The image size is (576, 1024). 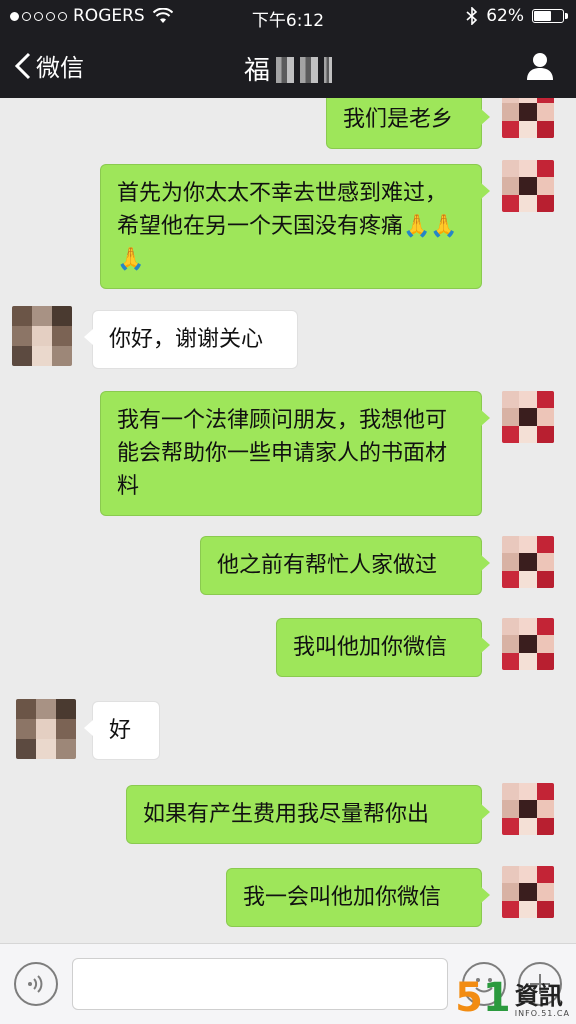 What do you see at coordinates (496, 998) in the screenshot?
I see `watermark-digit-one: 1` at bounding box center [496, 998].